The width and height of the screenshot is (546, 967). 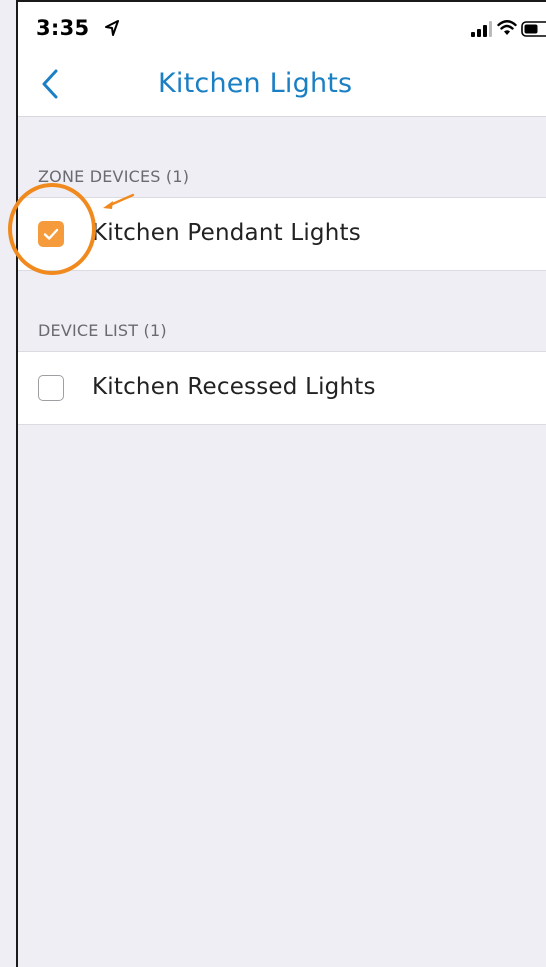 I want to click on list-item-kitchen-recessed-lights: Kitchen Recessed Lights, so click(x=282, y=388).